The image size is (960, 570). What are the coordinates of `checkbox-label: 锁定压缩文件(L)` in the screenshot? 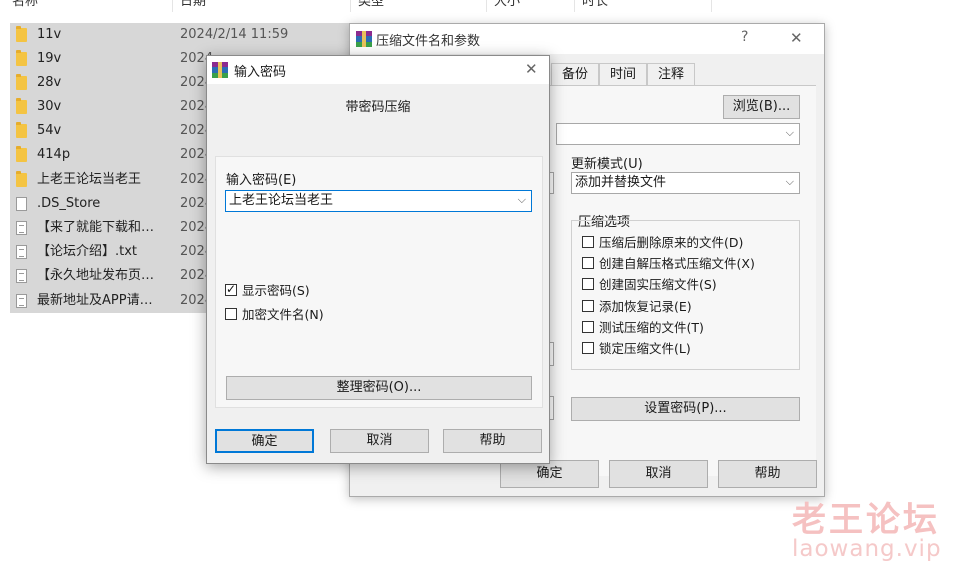 It's located at (645, 348).